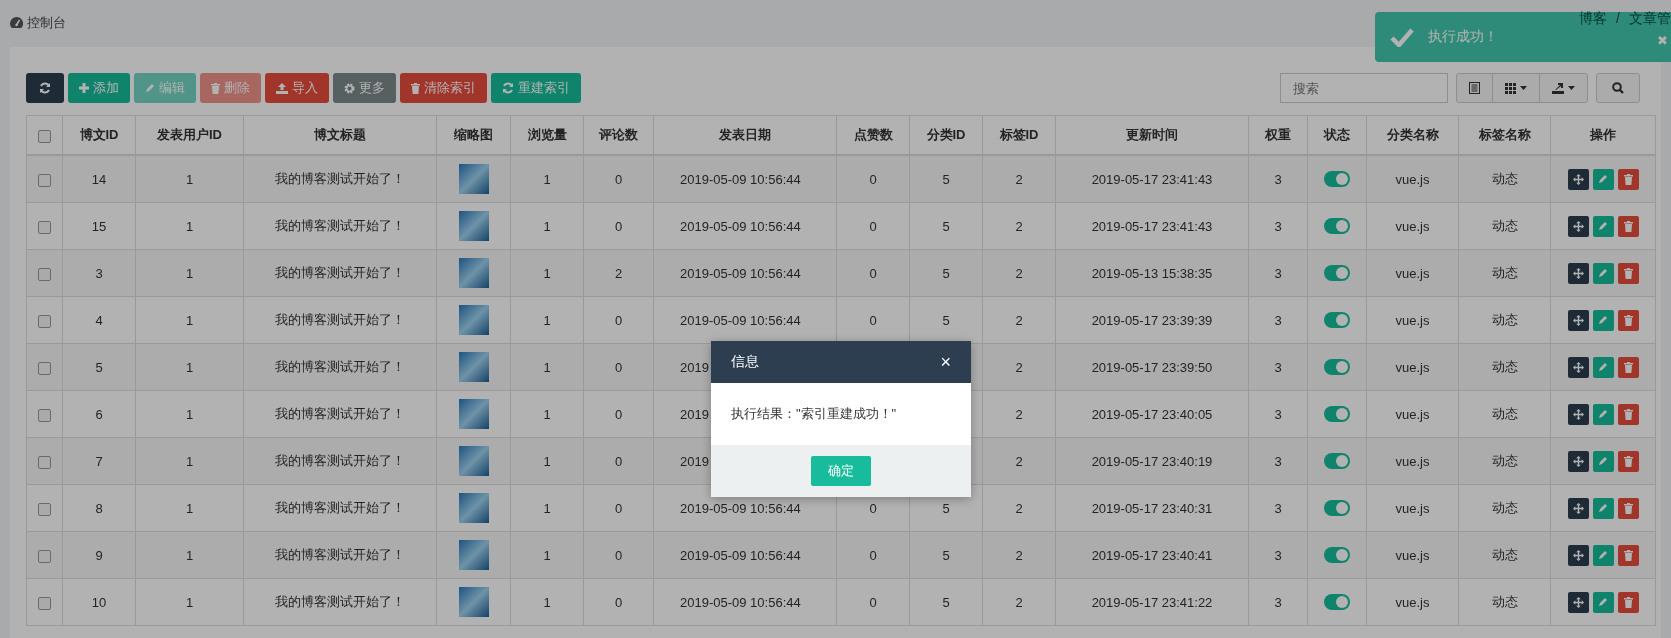 This screenshot has height=638, width=1671. I want to click on search-button, so click(1618, 88).